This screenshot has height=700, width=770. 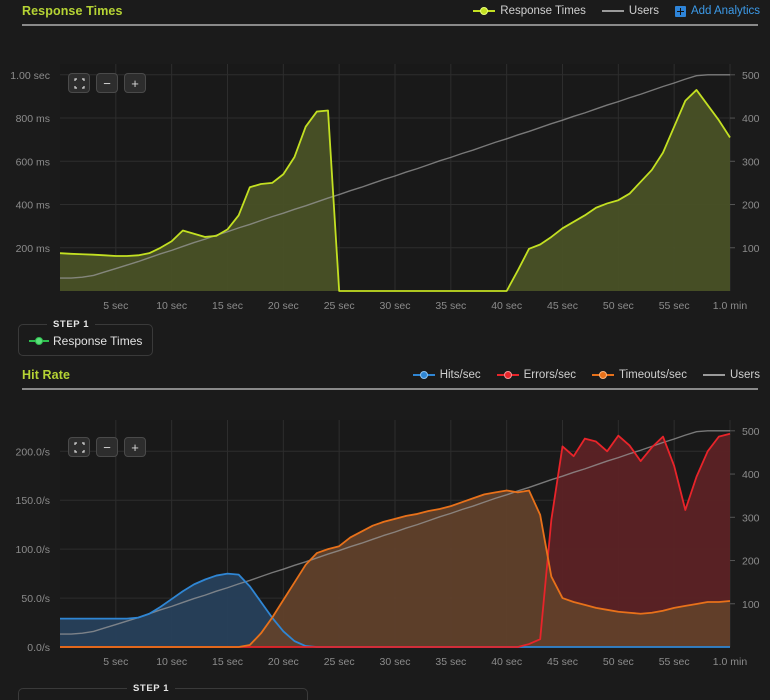 I want to click on add-analytics-button: Add Analytics, so click(x=717, y=11).